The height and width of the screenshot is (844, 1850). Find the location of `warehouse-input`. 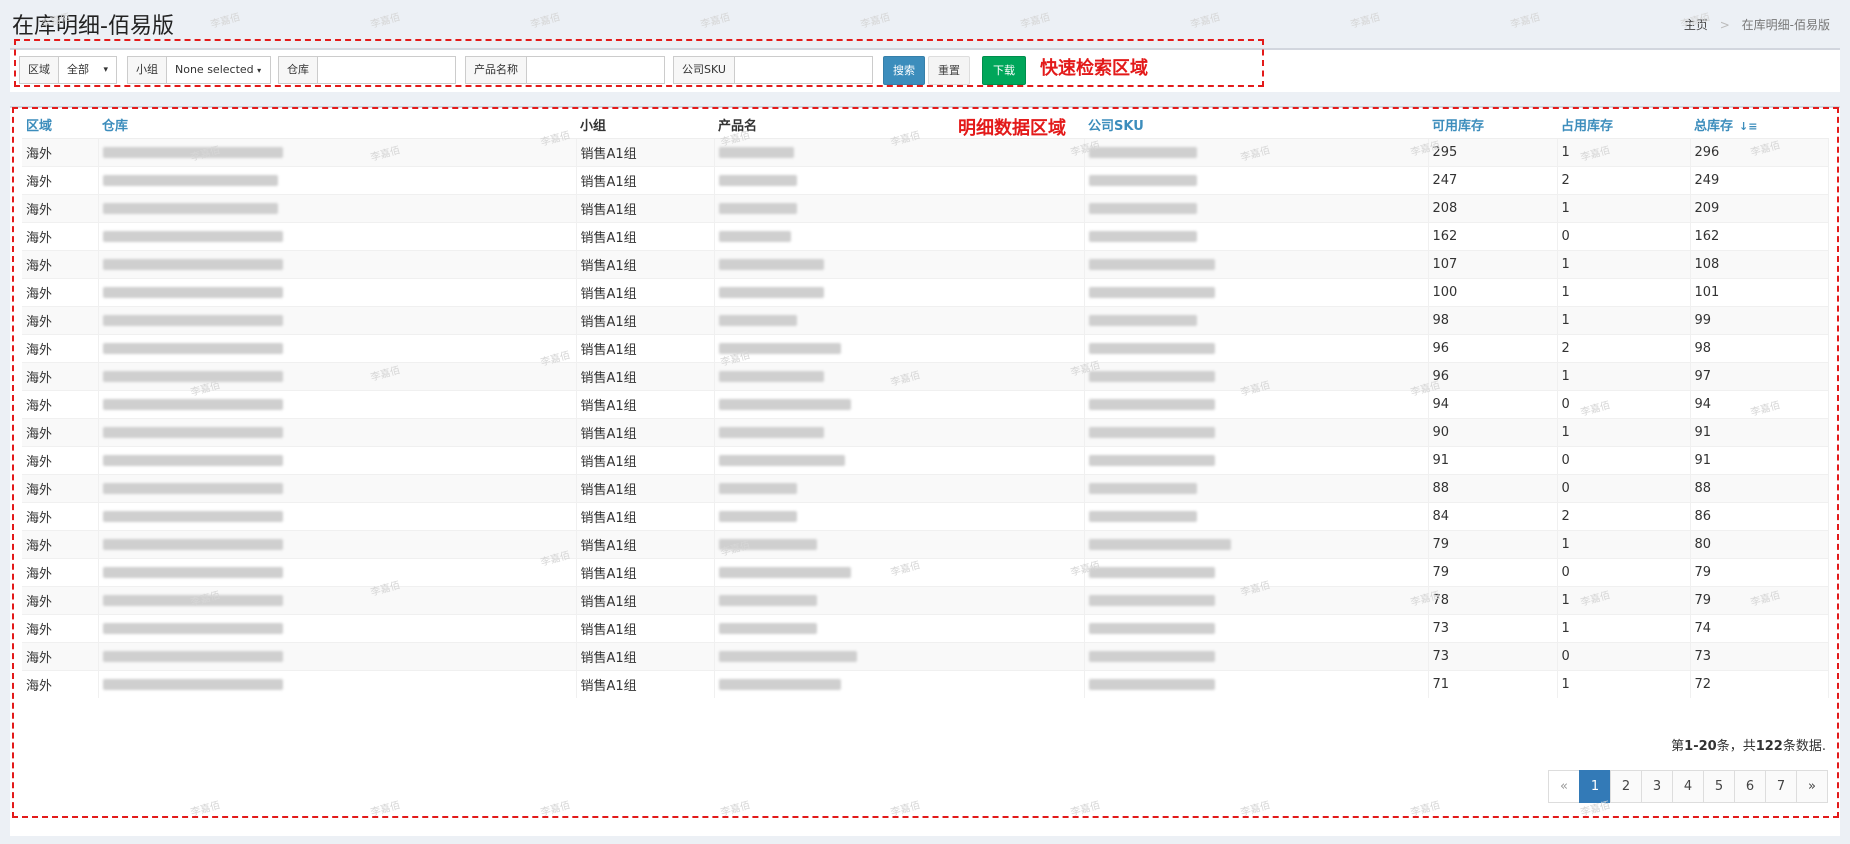

warehouse-input is located at coordinates (387, 70).